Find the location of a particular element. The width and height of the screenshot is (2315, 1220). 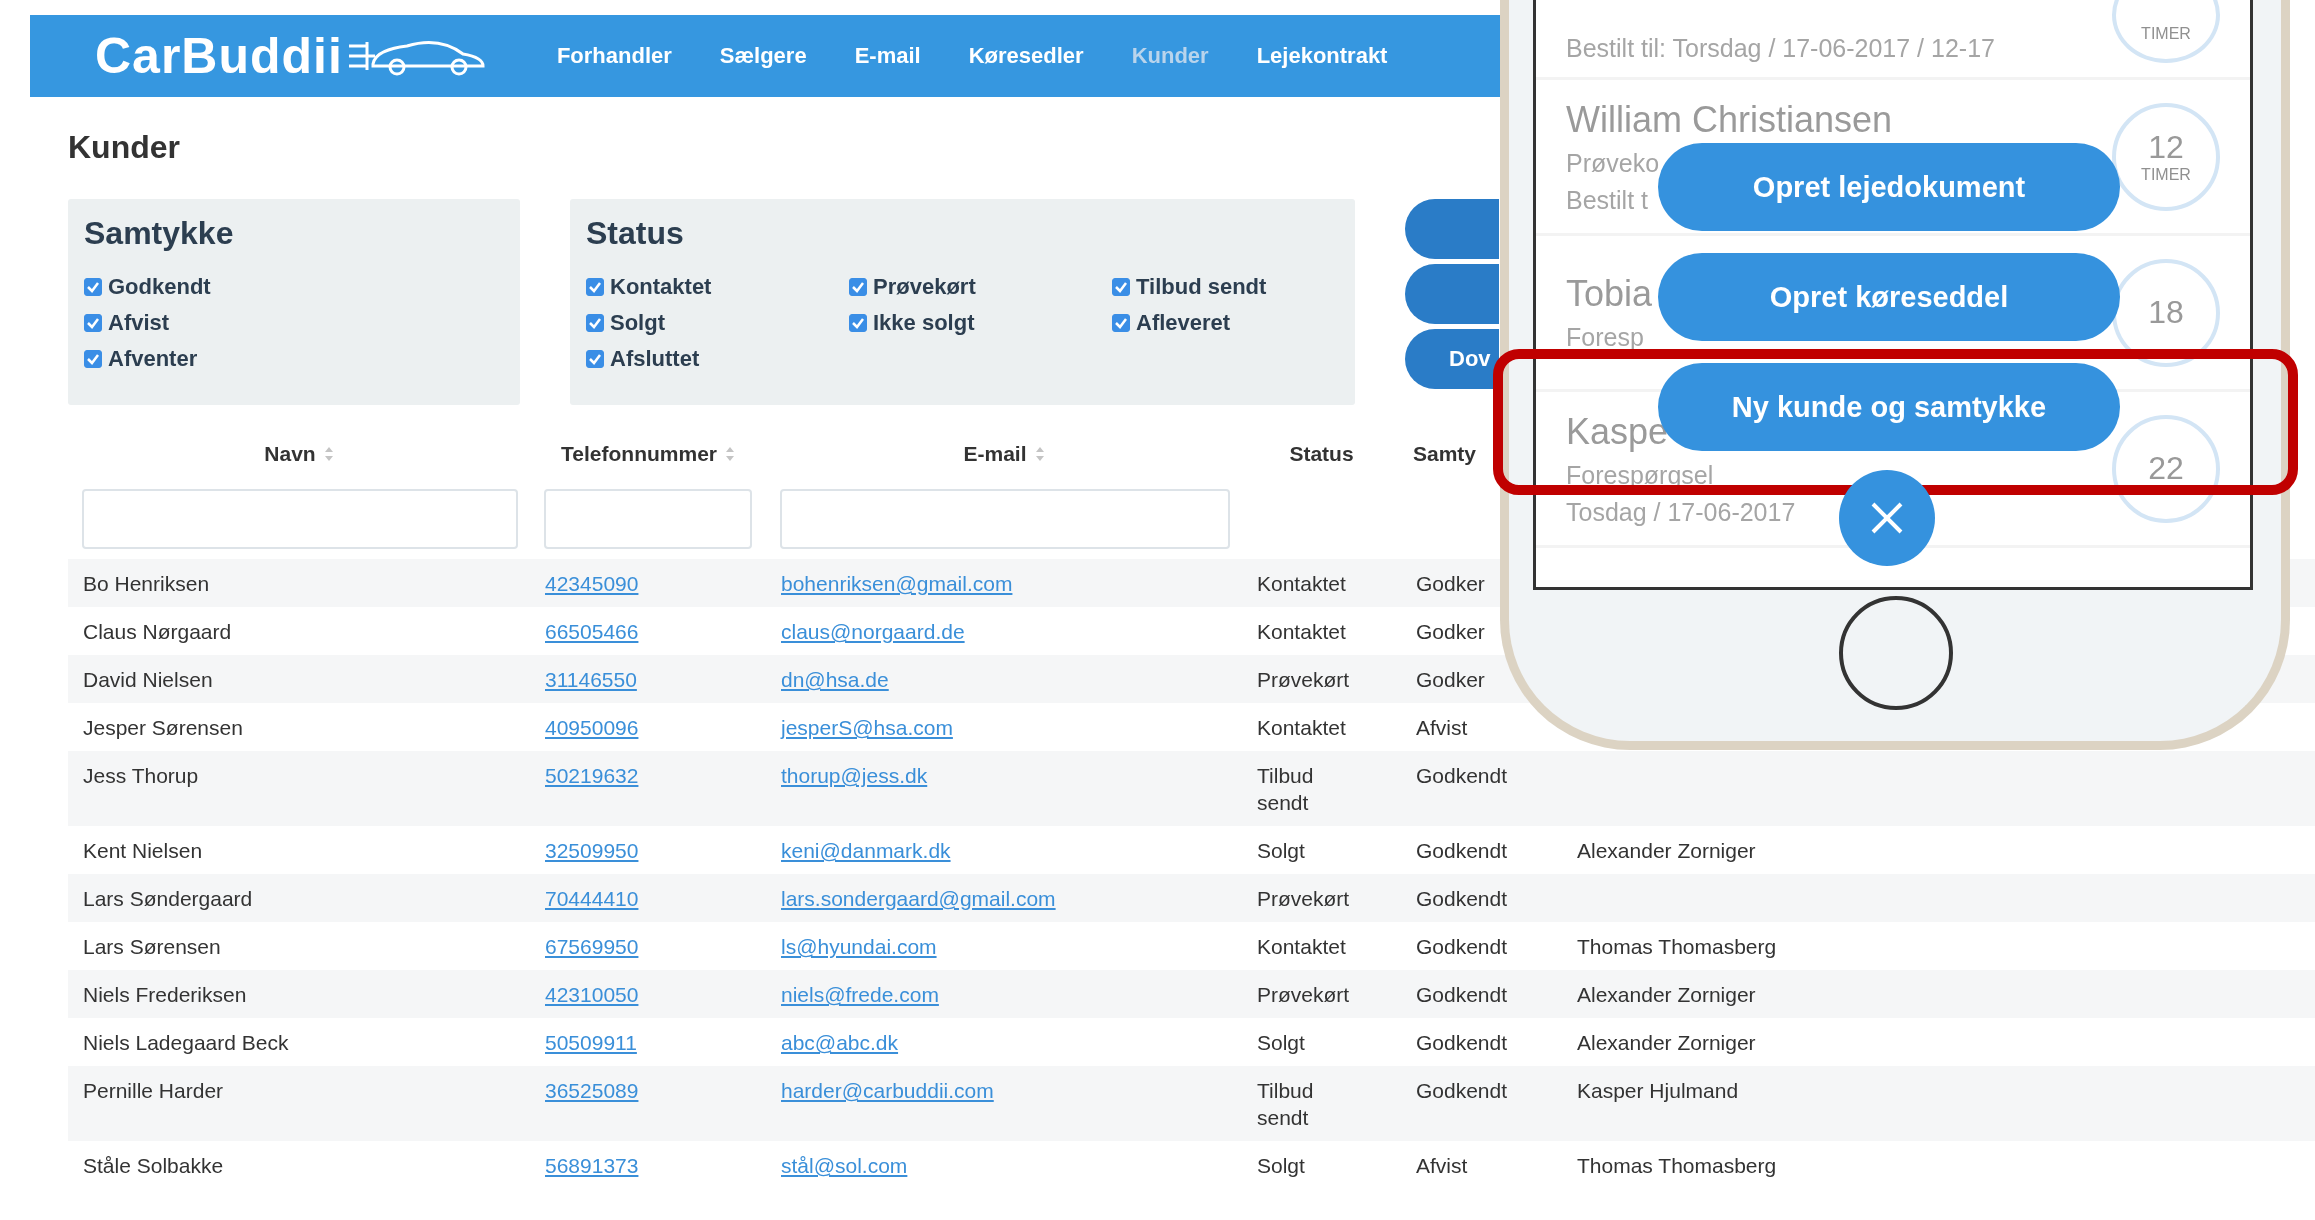

nav-link: E-mail is located at coordinates (887, 56).